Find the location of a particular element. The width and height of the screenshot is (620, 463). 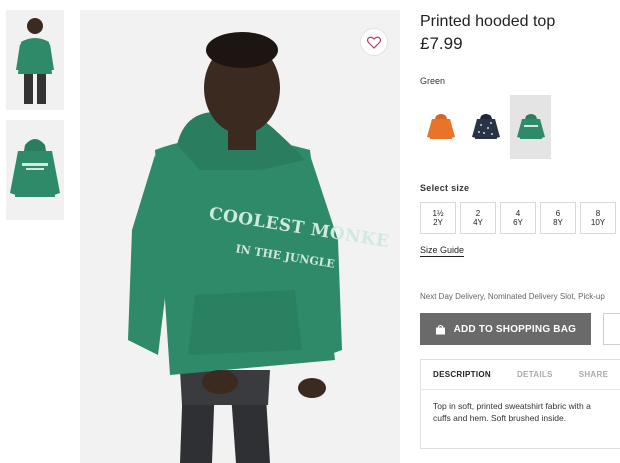

size-options: 1½ 2Y 2 4Y 4 6Y 6 8Y 8 10Y is located at coordinates (520, 218).